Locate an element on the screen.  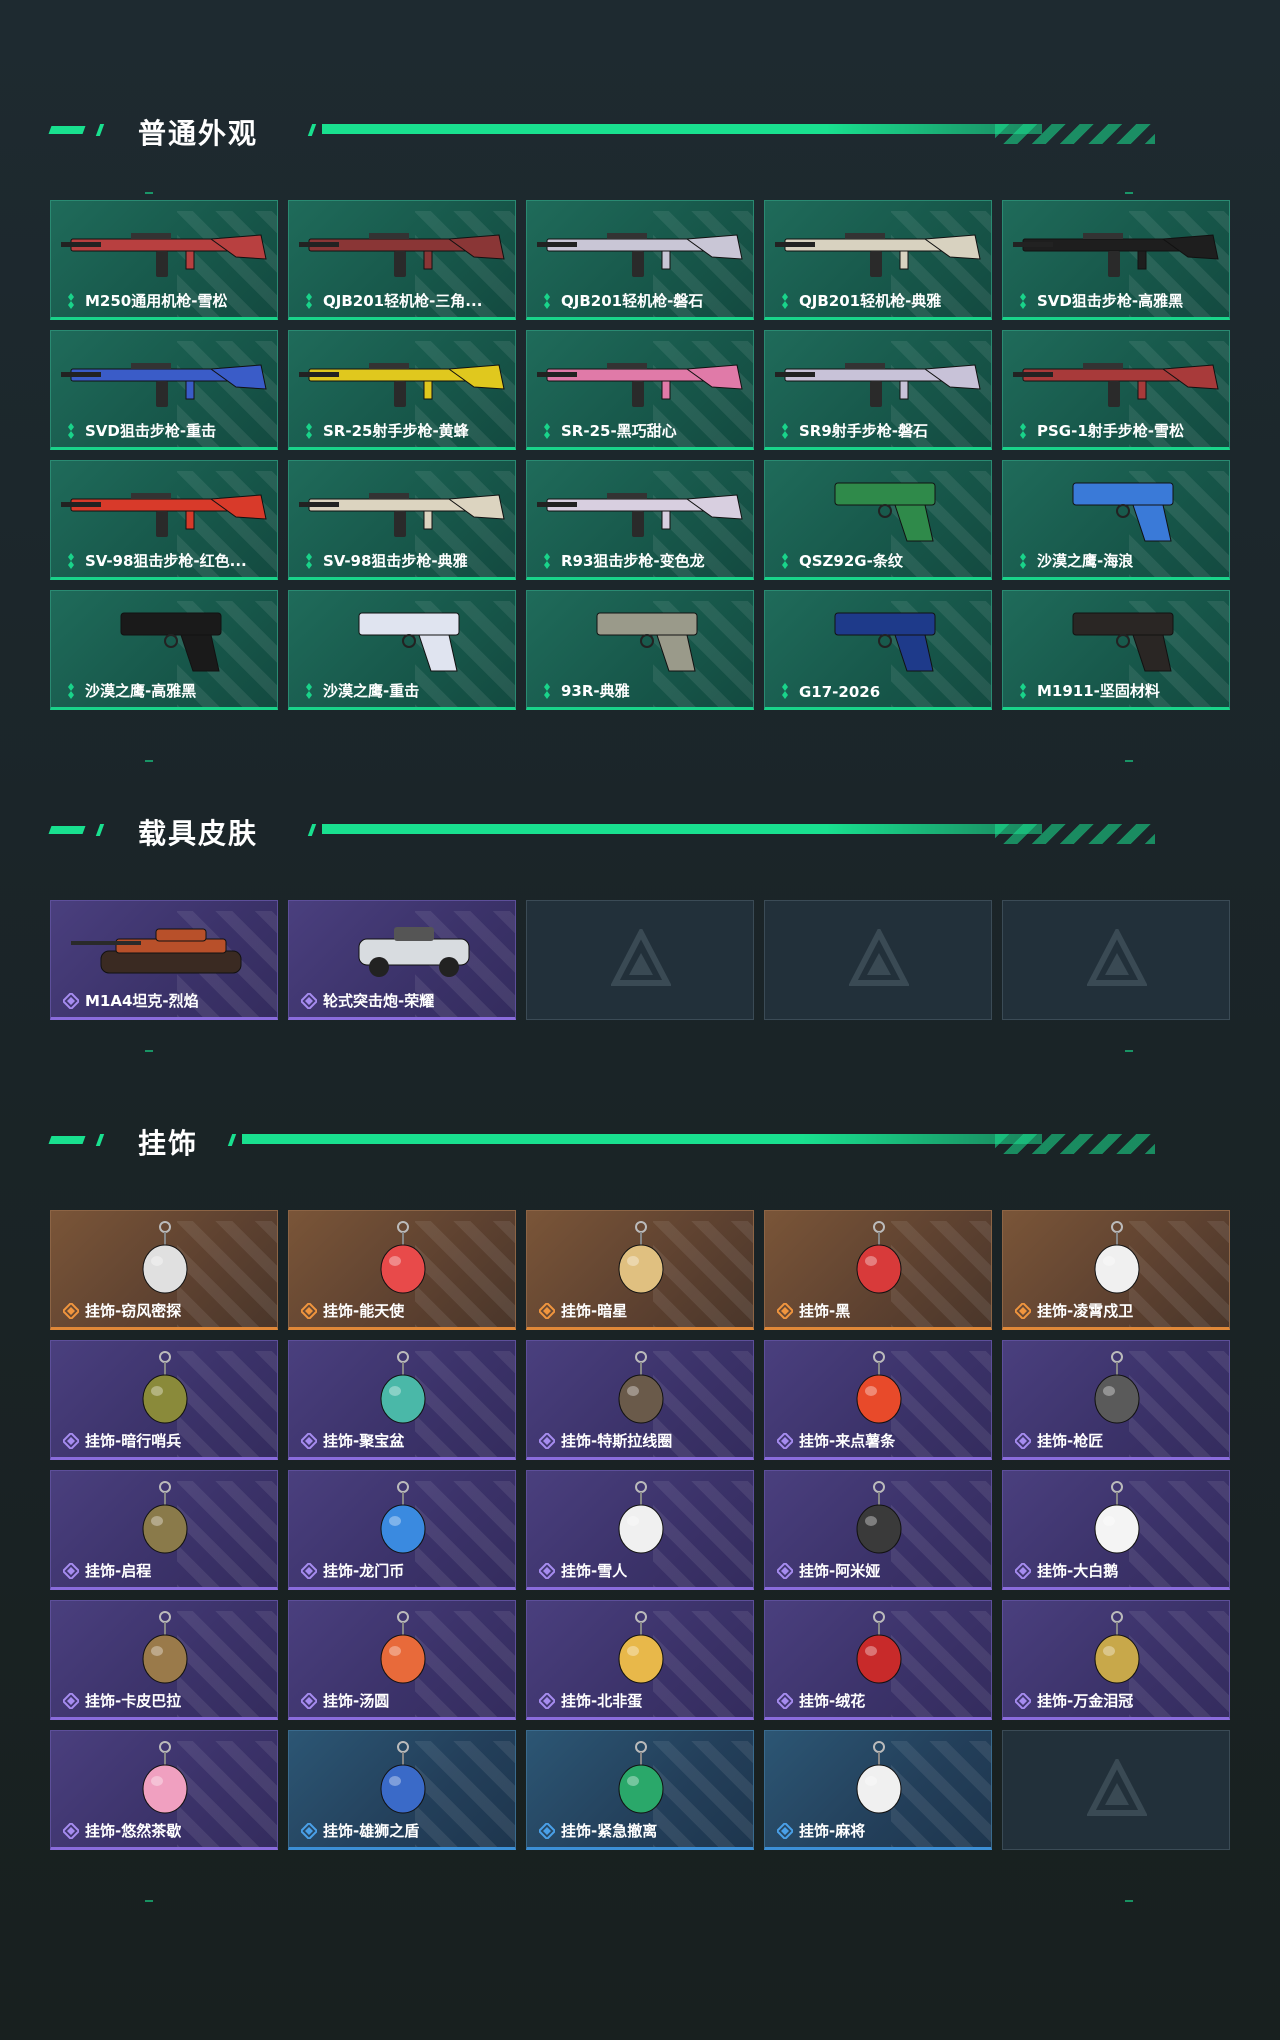
weapon-skin-card: R93狙击步枪-变色龙 is located at coordinates (640, 520).